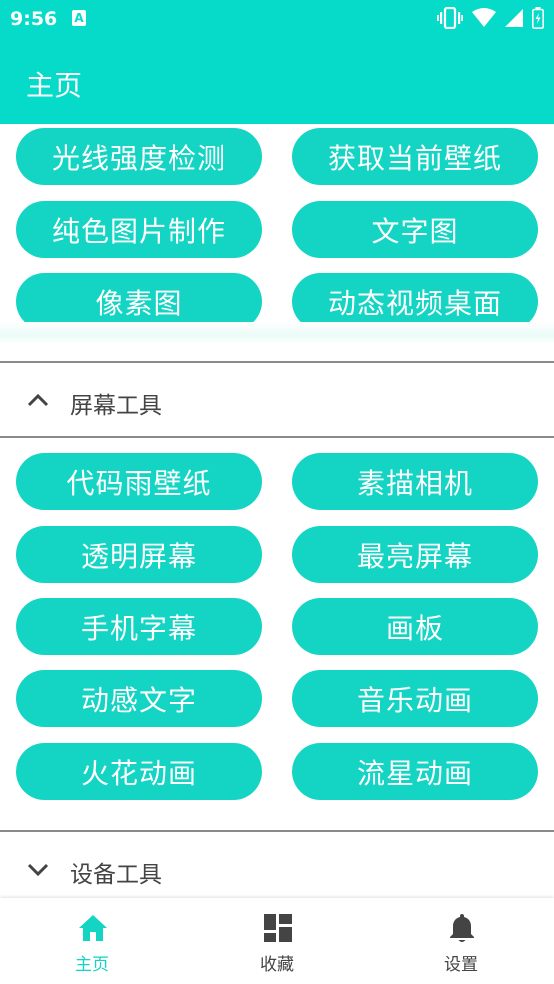 The image size is (554, 984). What do you see at coordinates (116, 406) in the screenshot?
I see `section-title: 屏幕工具` at bounding box center [116, 406].